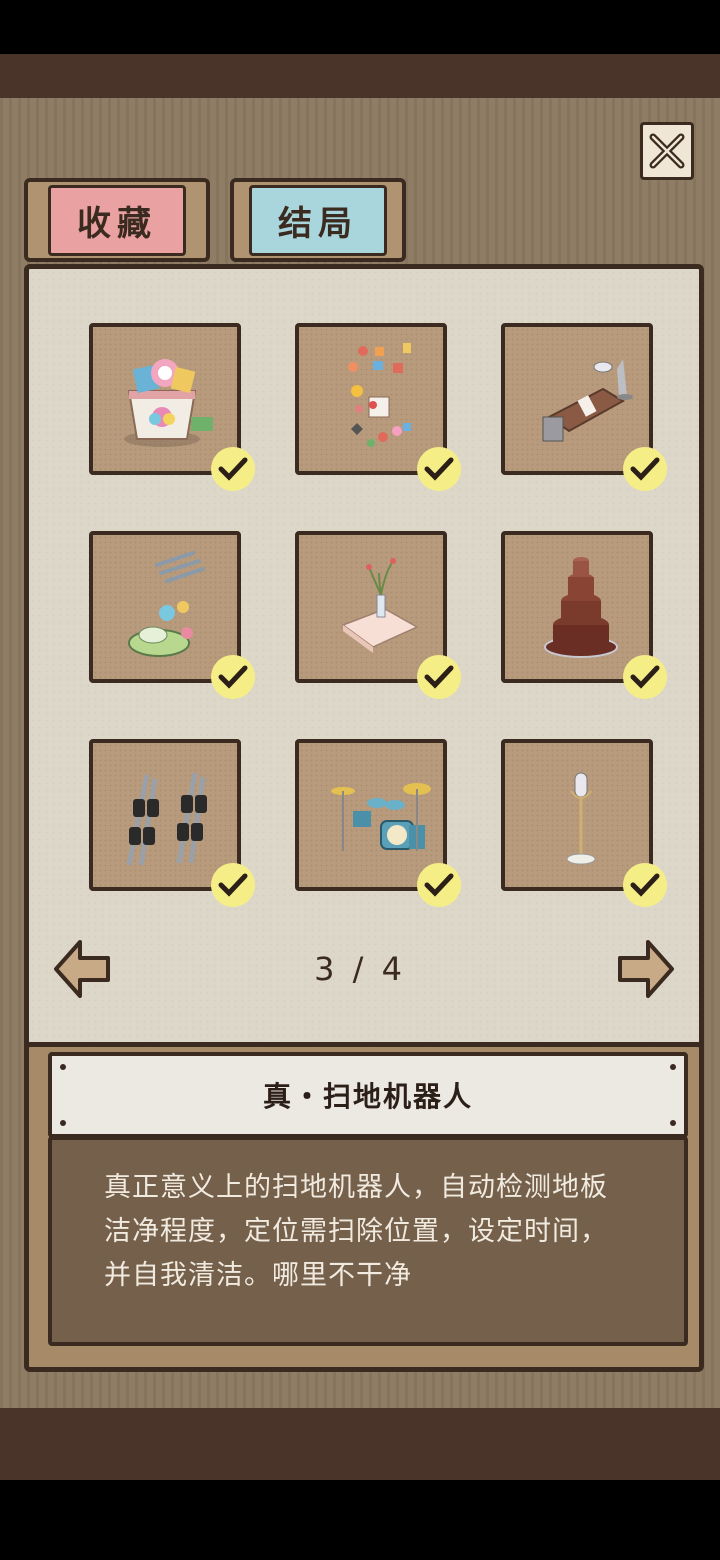 Image resolution: width=720 pixels, height=1560 pixels. What do you see at coordinates (360, 76) in the screenshot?
I see `header-band` at bounding box center [360, 76].